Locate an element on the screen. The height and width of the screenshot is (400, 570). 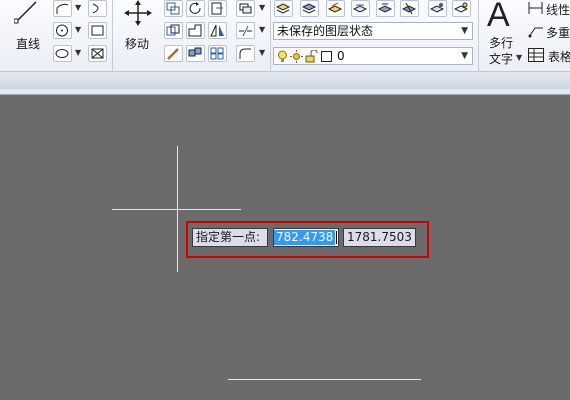
color-swatch-icon is located at coordinates (326, 56).